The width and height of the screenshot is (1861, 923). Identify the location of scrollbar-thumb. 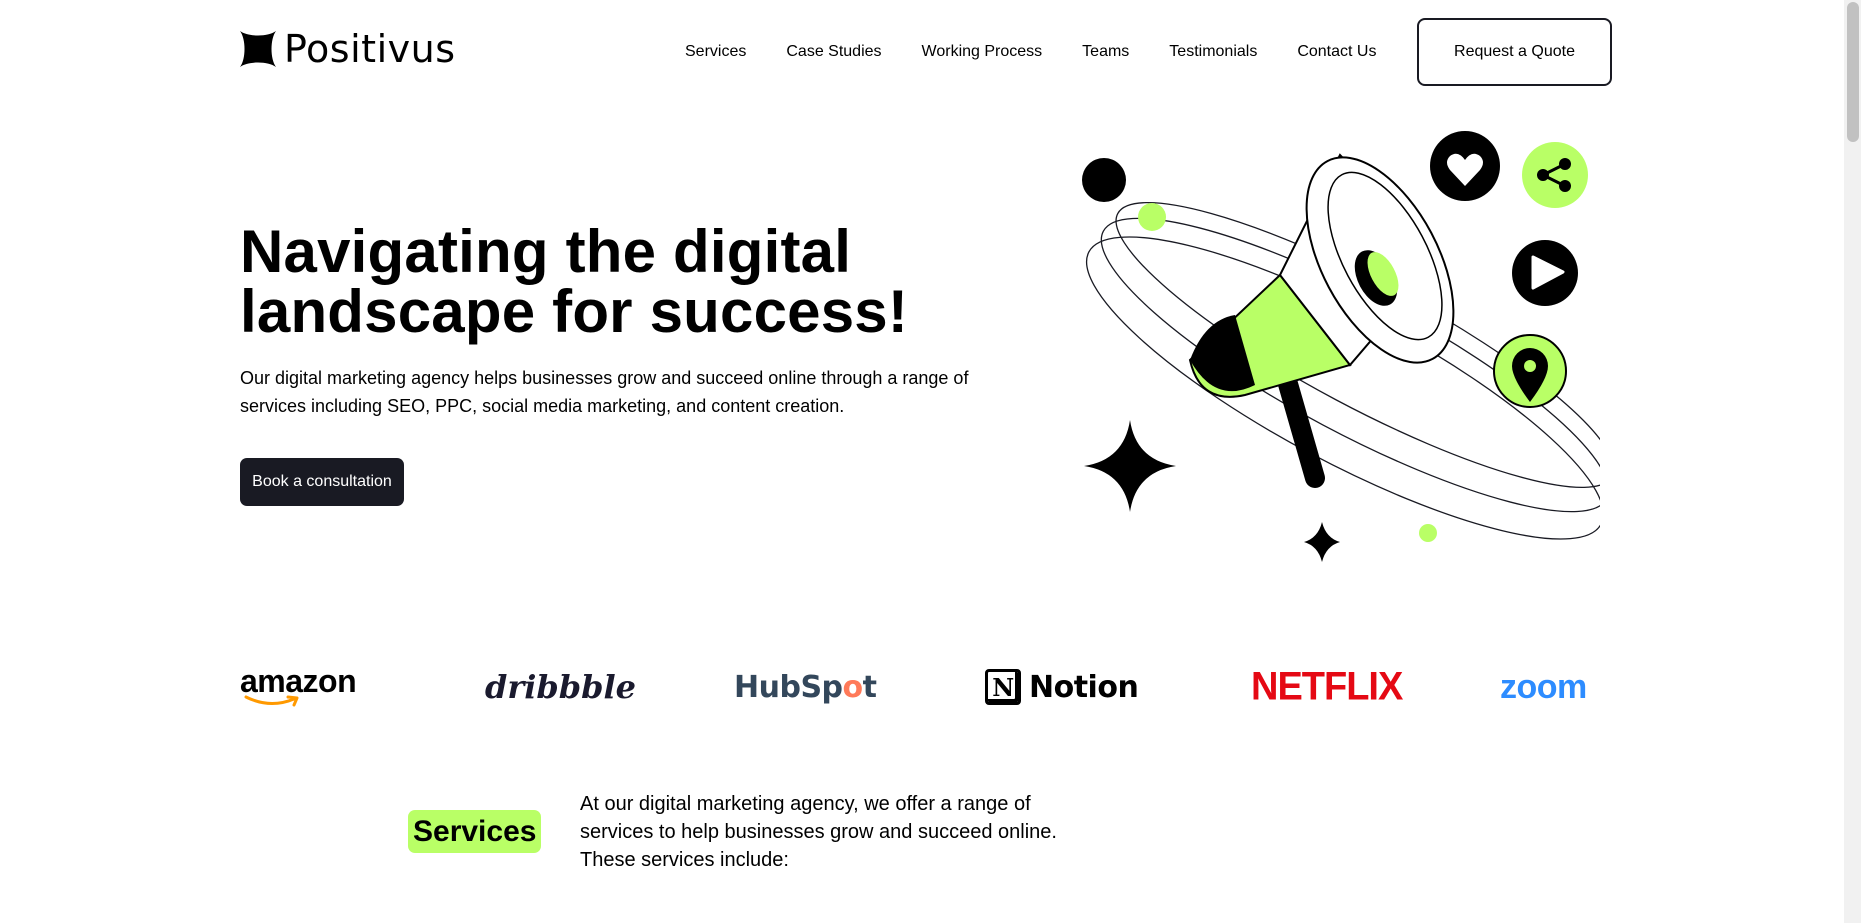
(1853, 72).